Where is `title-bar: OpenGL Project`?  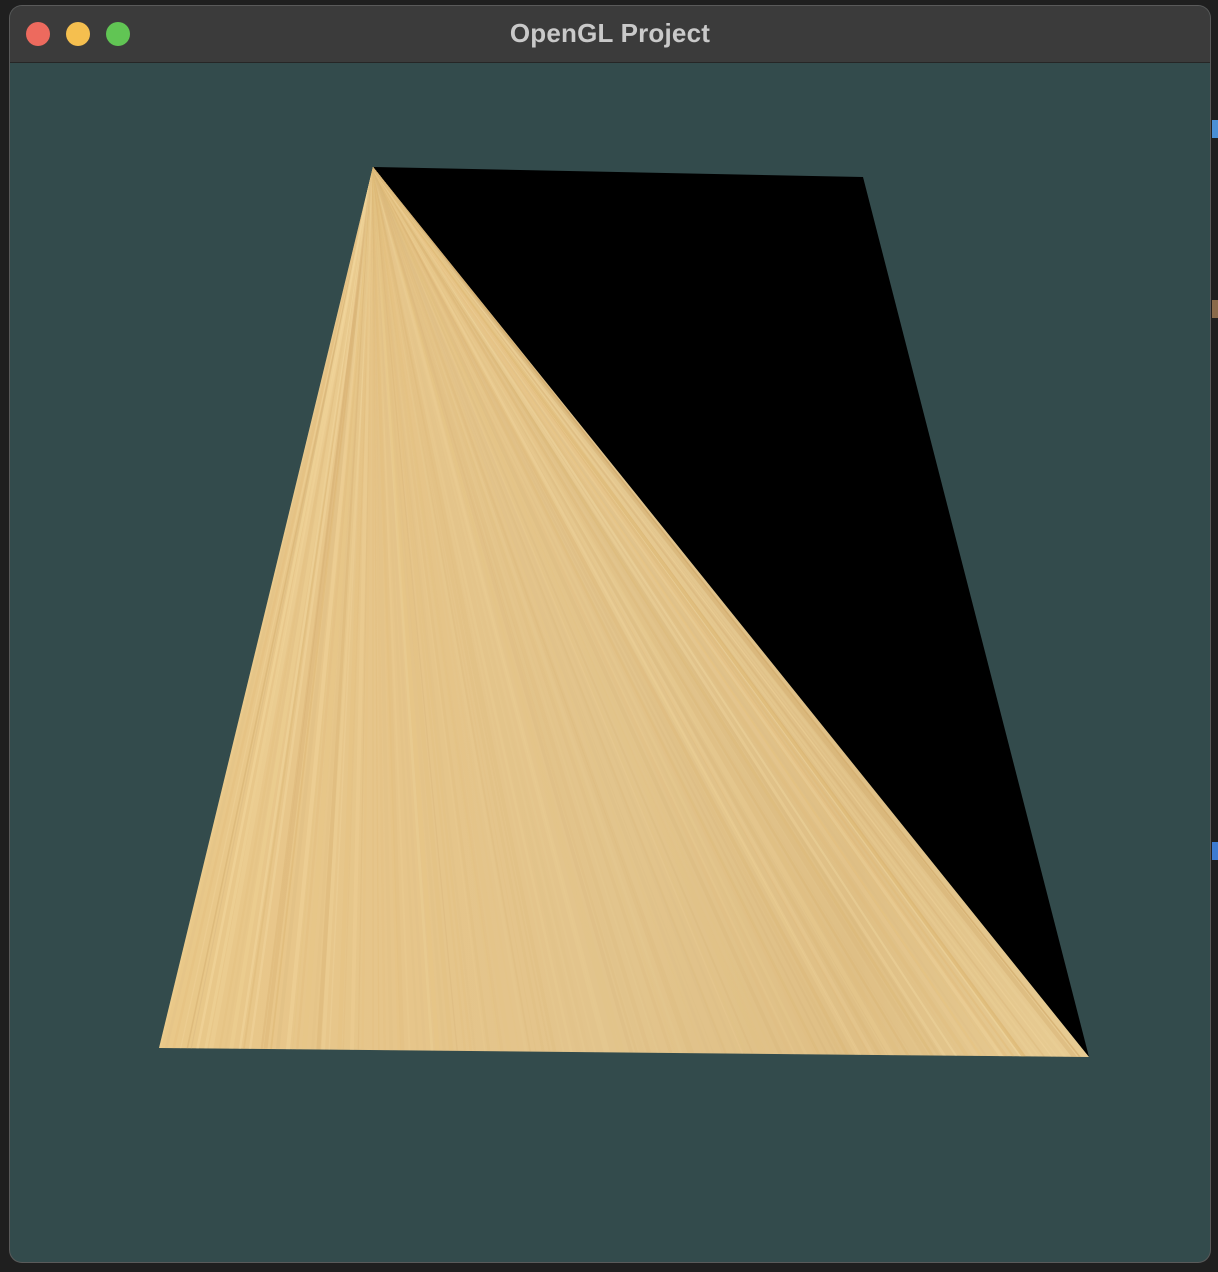 title-bar: OpenGL Project is located at coordinates (610, 34).